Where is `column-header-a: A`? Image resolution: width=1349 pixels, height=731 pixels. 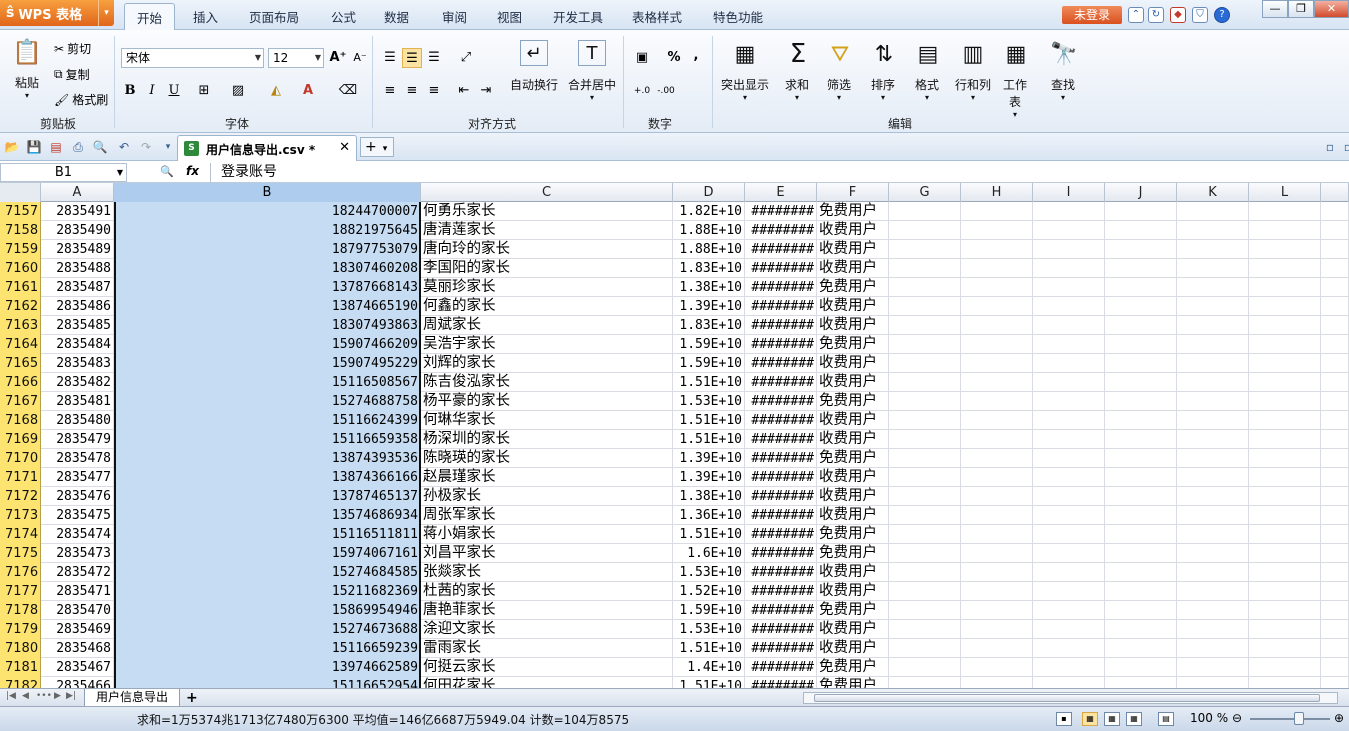 column-header-a: A is located at coordinates (77, 192).